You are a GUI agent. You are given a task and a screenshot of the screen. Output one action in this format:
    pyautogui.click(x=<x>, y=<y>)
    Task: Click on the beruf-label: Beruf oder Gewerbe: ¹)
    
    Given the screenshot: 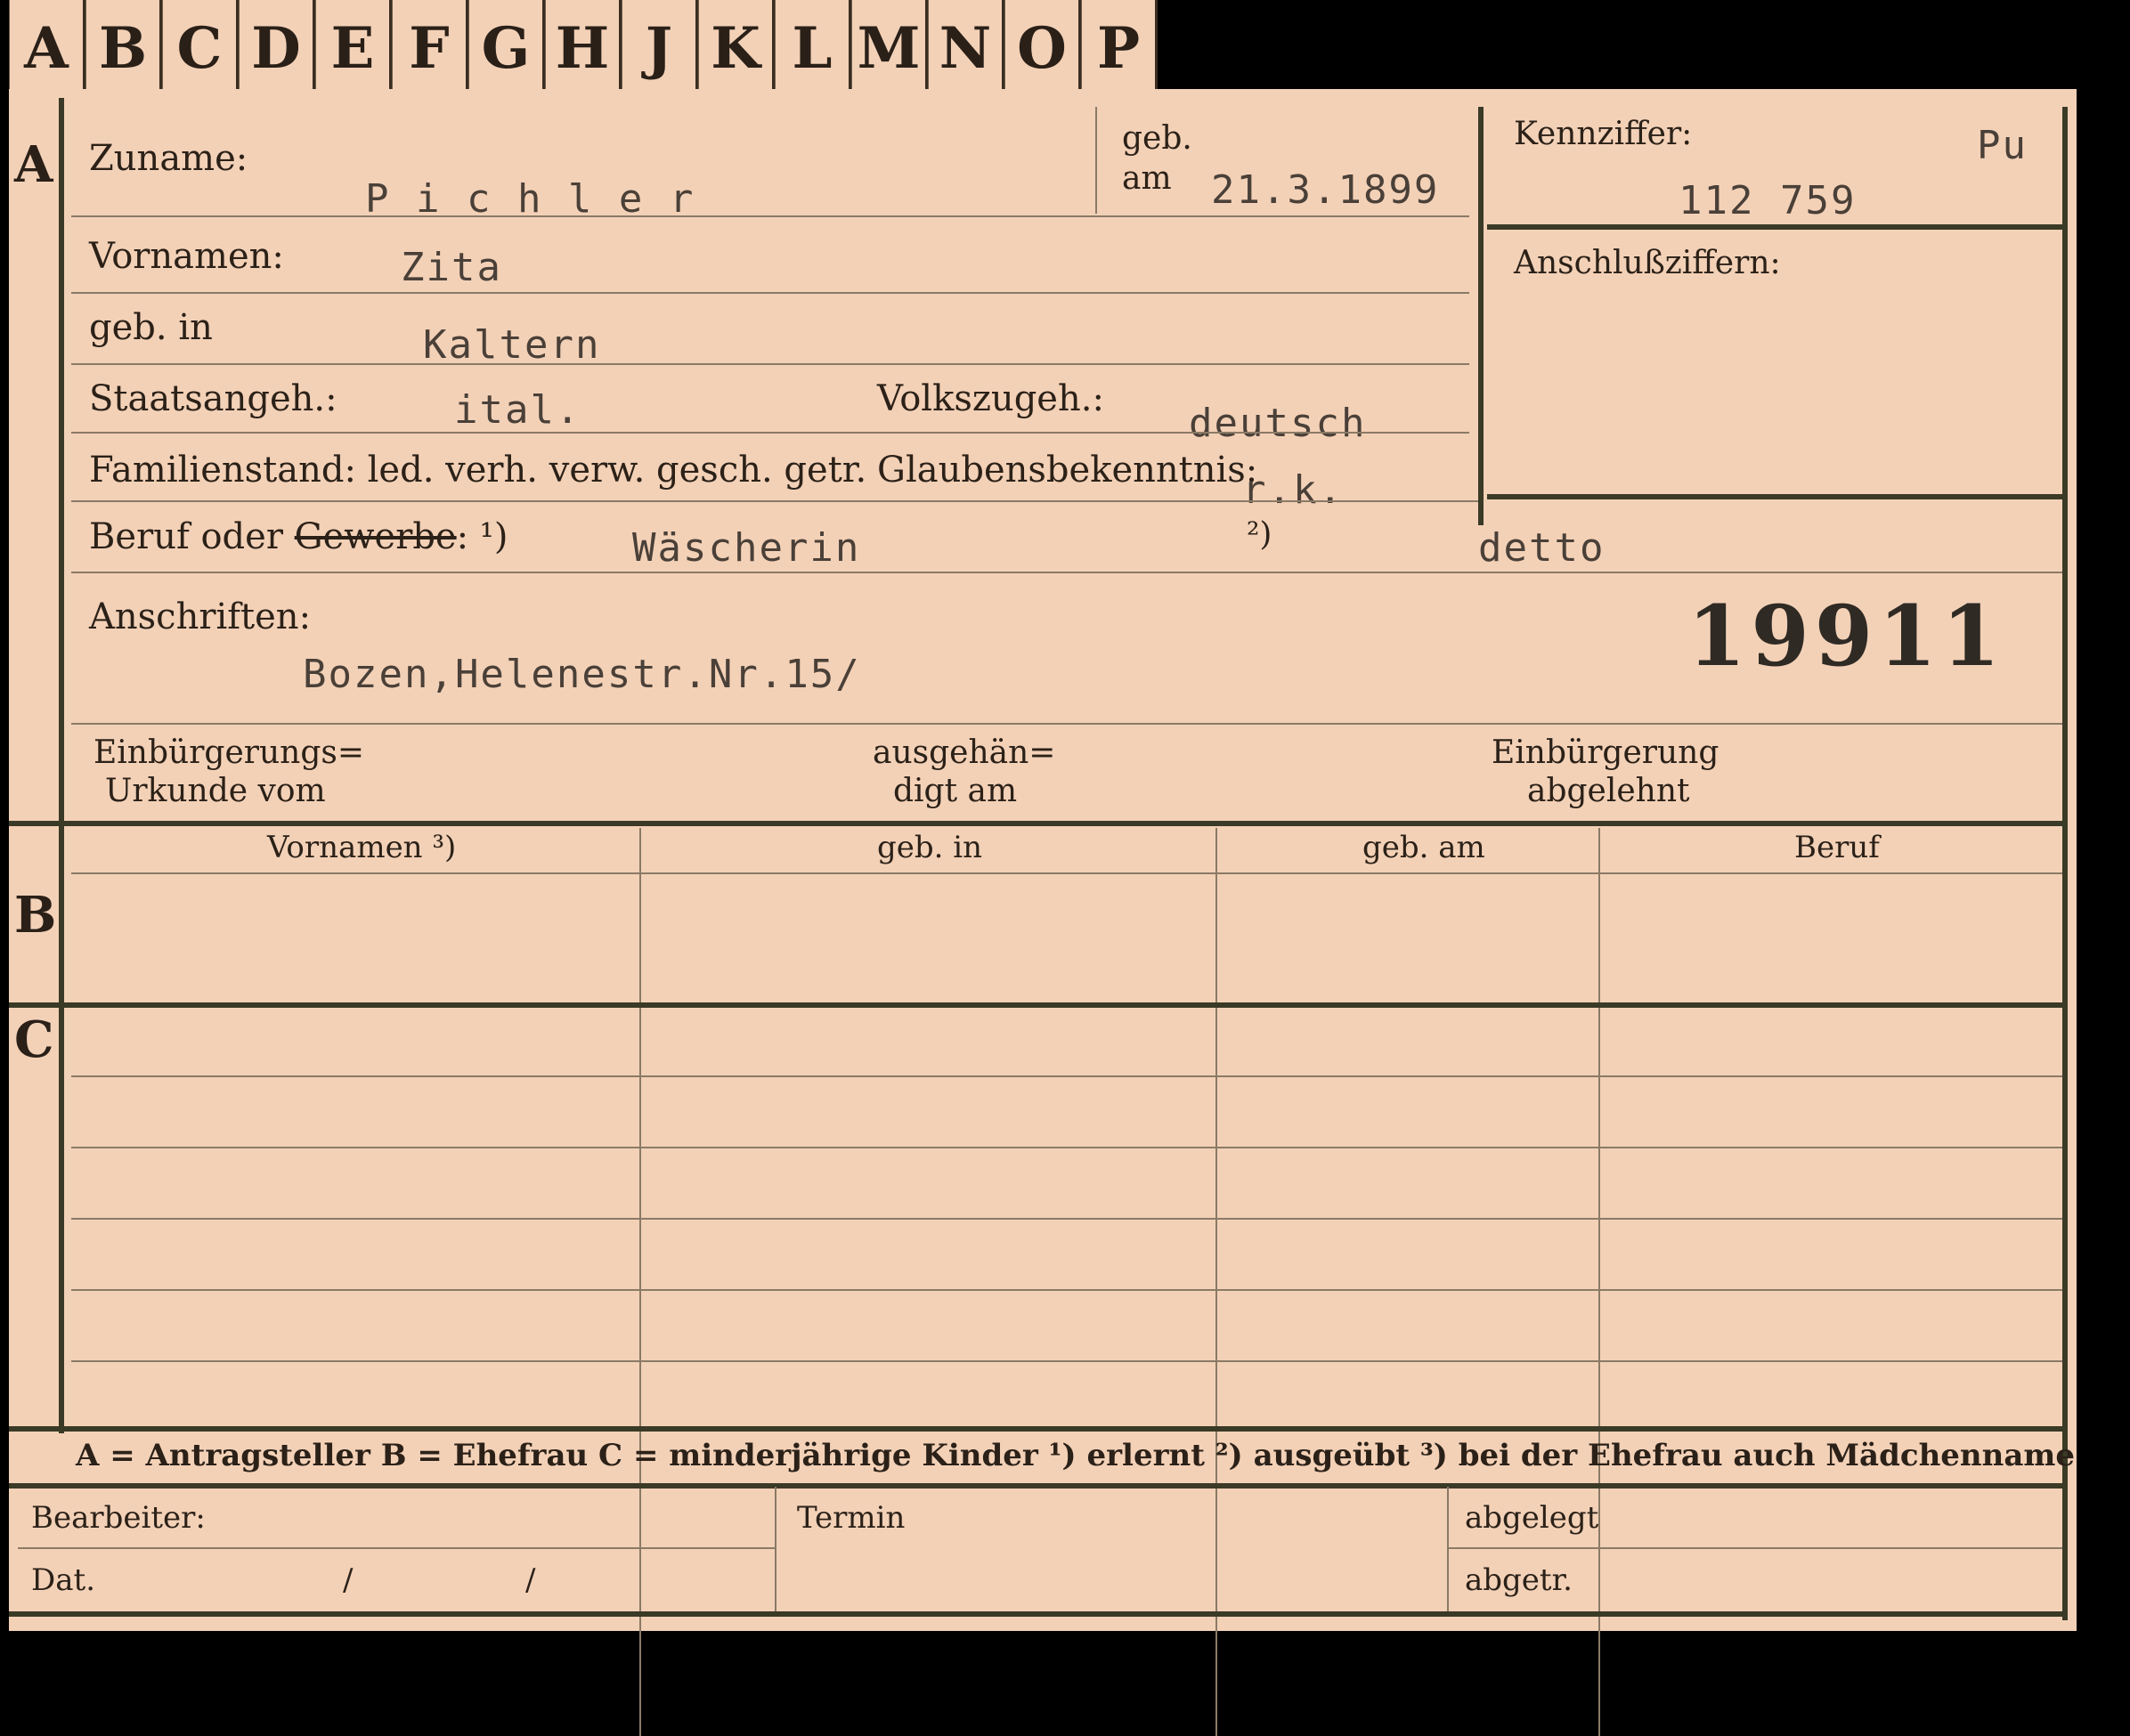 What is the action you would take?
    pyautogui.click(x=298, y=536)
    